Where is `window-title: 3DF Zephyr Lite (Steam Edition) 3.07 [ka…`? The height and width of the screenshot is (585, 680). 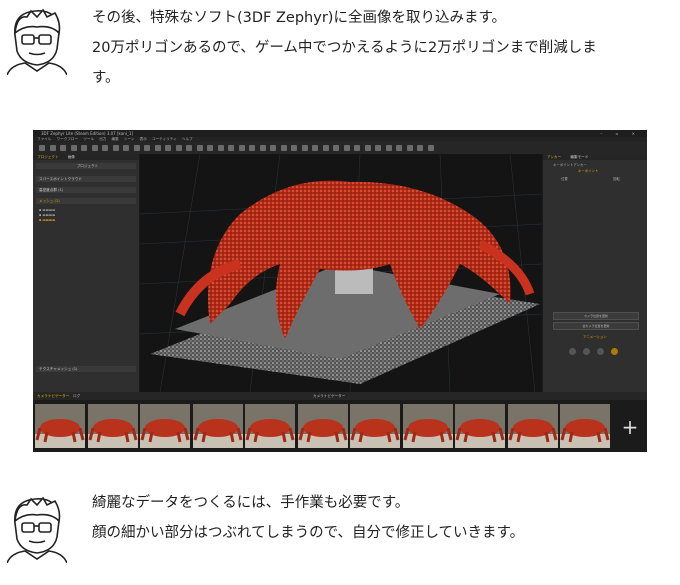 window-title: 3DF Zephyr Lite (Steam Edition) 3.07 [ka… is located at coordinates (87, 133).